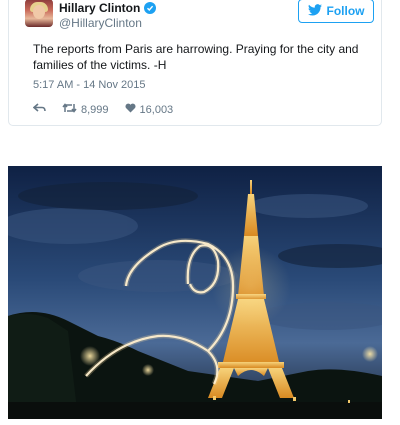  What do you see at coordinates (89, 85) in the screenshot?
I see `tweet-timestamp: 5:17 AM - 14 Nov 2015` at bounding box center [89, 85].